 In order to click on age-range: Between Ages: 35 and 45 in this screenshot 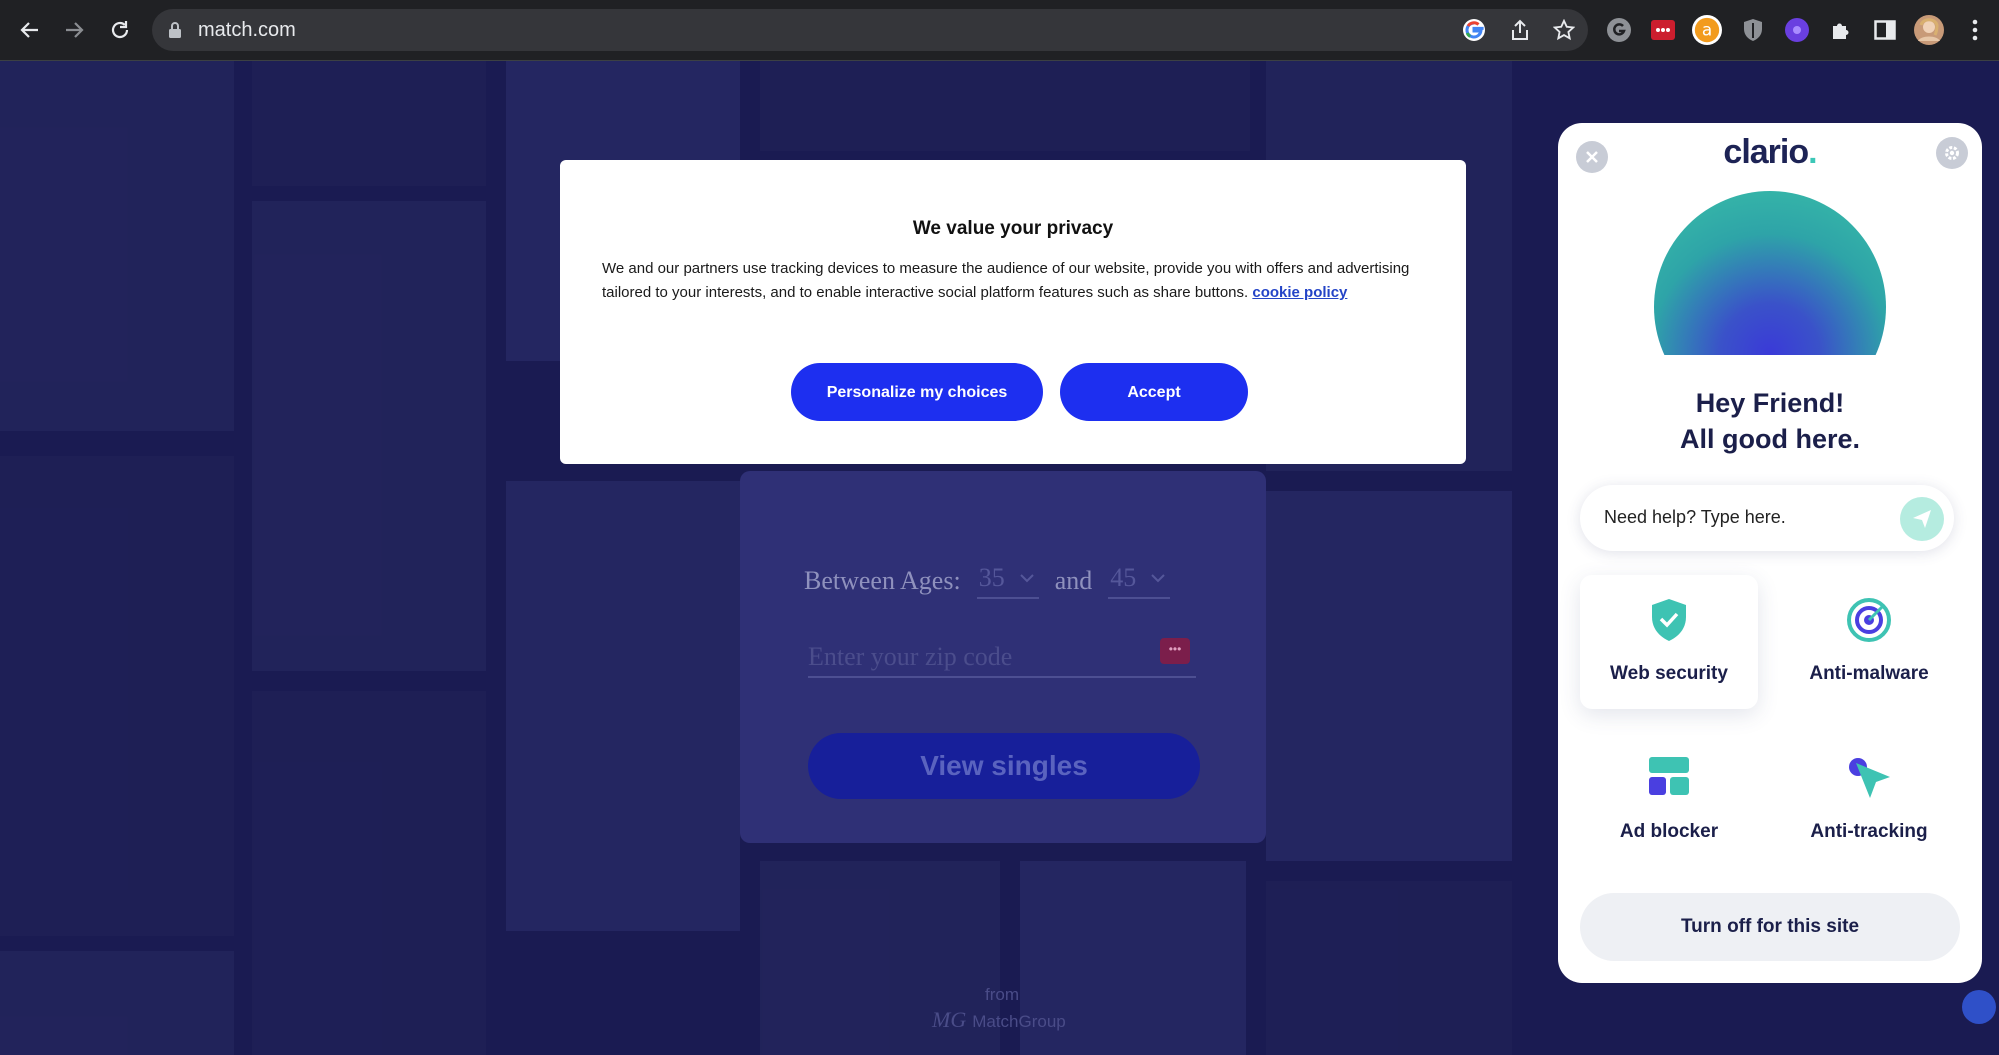, I will do `click(995, 581)`.